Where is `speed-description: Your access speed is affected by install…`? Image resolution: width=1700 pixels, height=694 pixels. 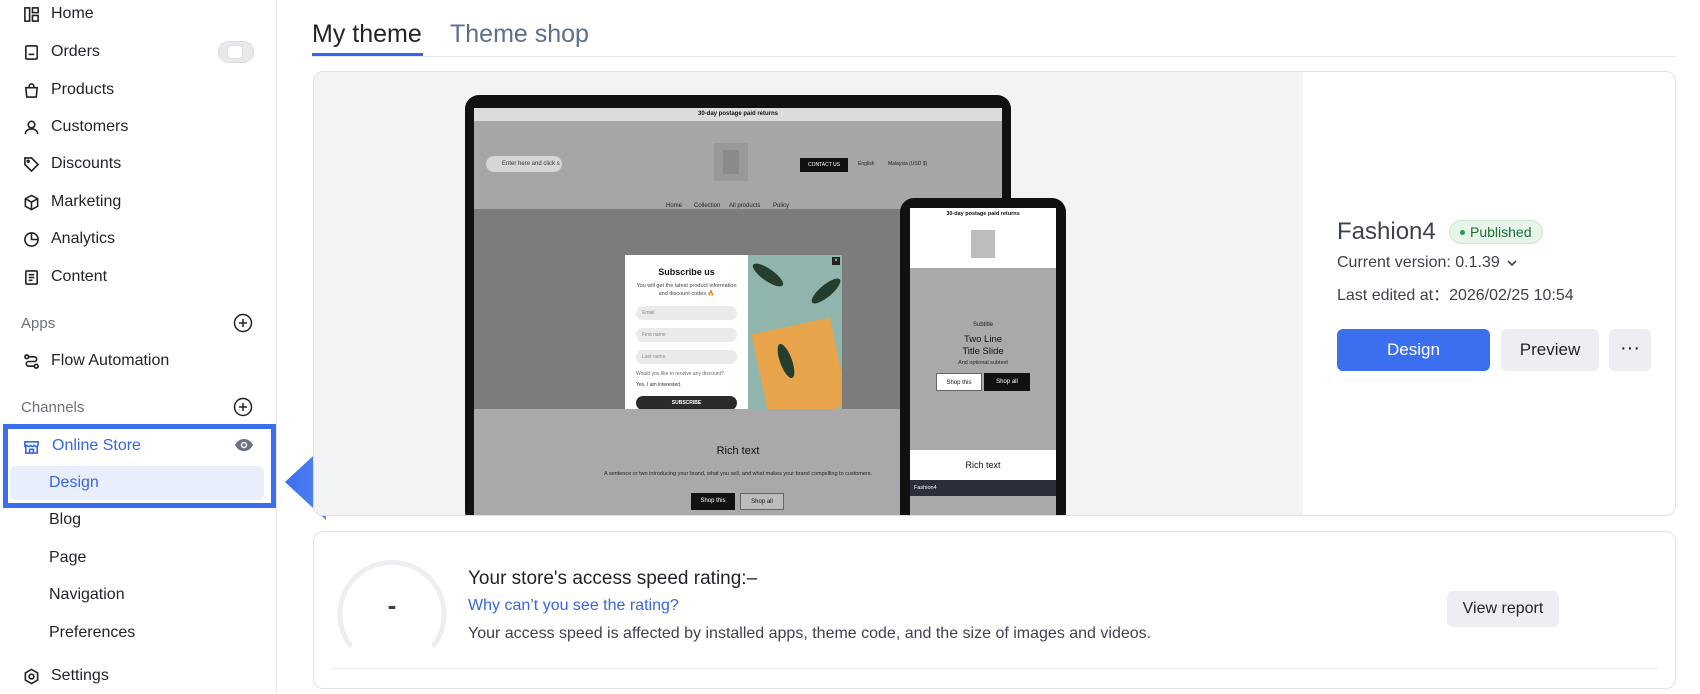
speed-description: Your access speed is affected by install… is located at coordinates (810, 633).